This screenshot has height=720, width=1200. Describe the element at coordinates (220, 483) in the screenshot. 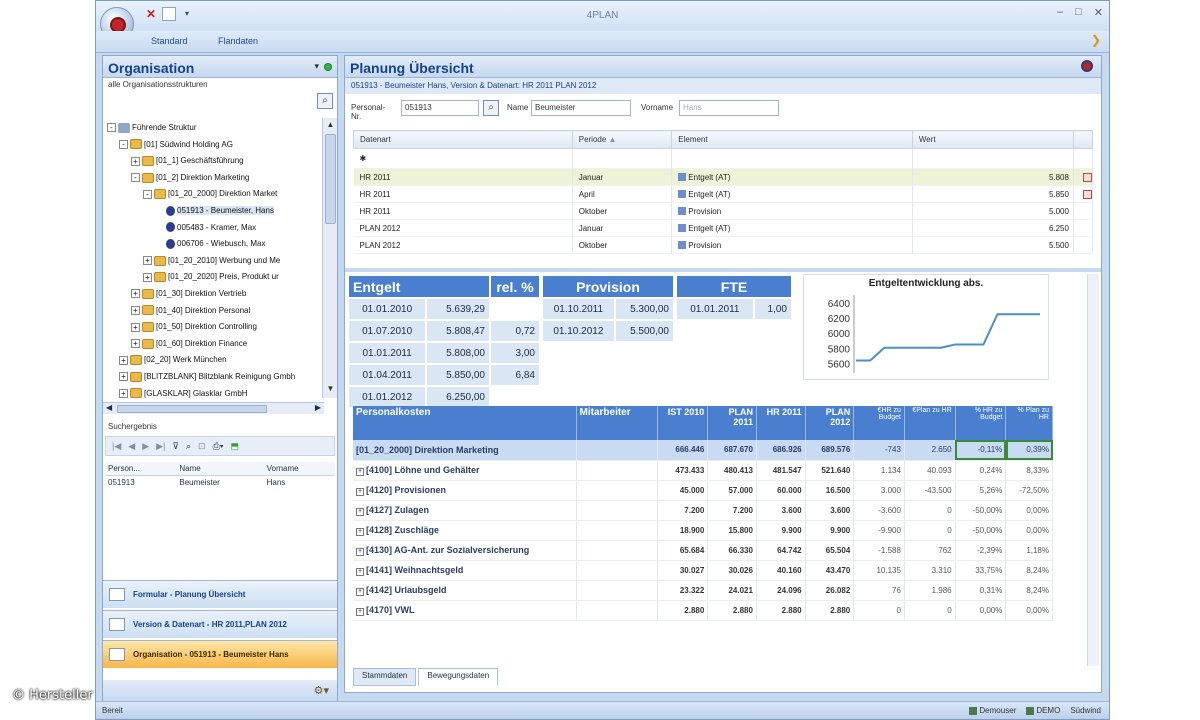

I see `table-row: 051913 Beumeister Hans` at that location.